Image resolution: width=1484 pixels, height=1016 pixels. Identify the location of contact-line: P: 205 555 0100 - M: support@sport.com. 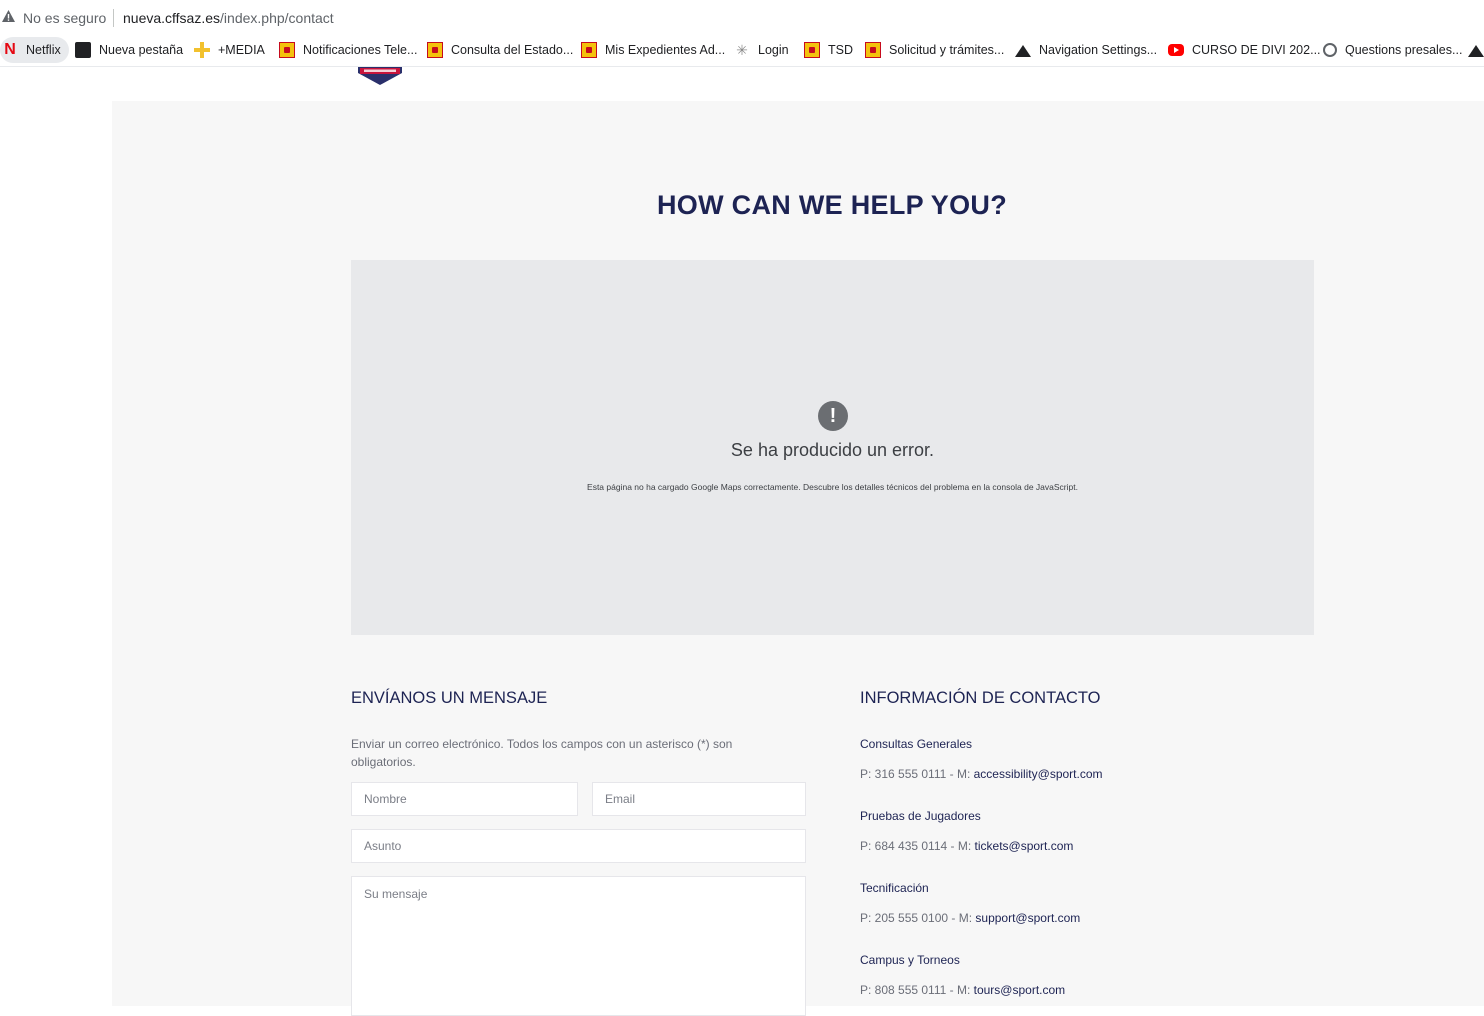
(970, 918).